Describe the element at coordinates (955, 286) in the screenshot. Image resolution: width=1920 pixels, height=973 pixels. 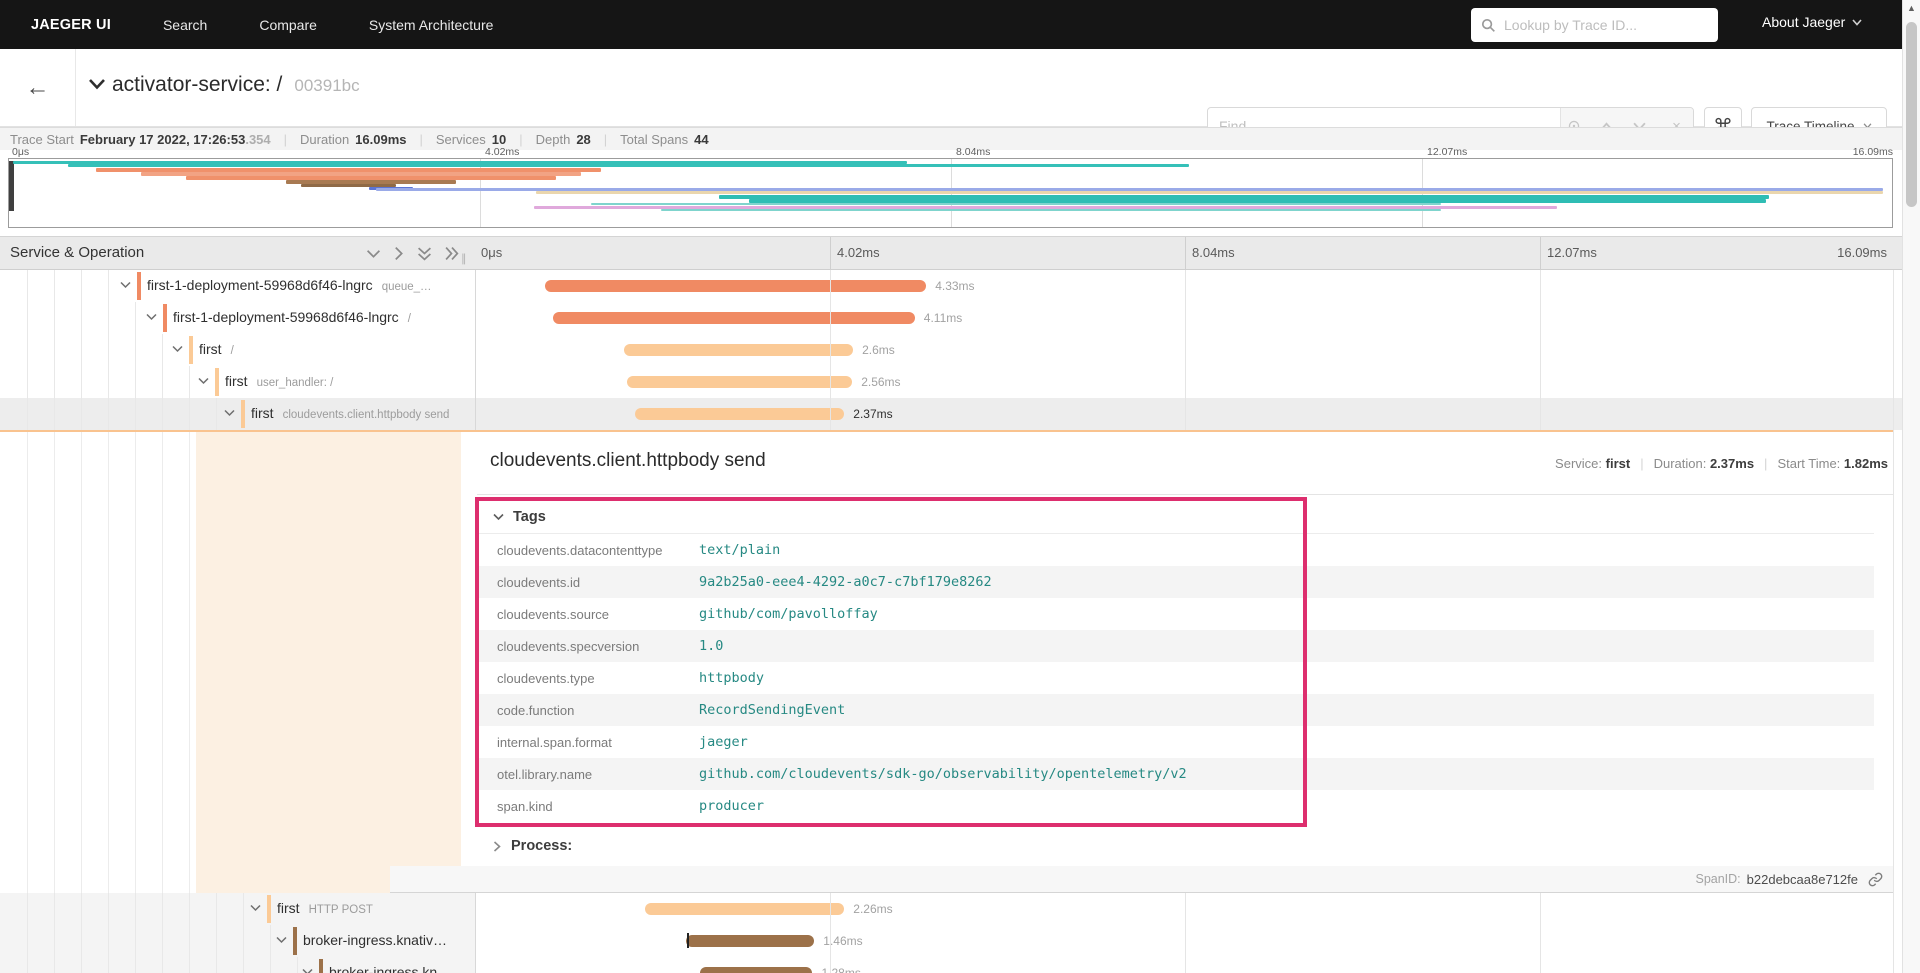
I see `span-duration-label: 4.33ms` at that location.